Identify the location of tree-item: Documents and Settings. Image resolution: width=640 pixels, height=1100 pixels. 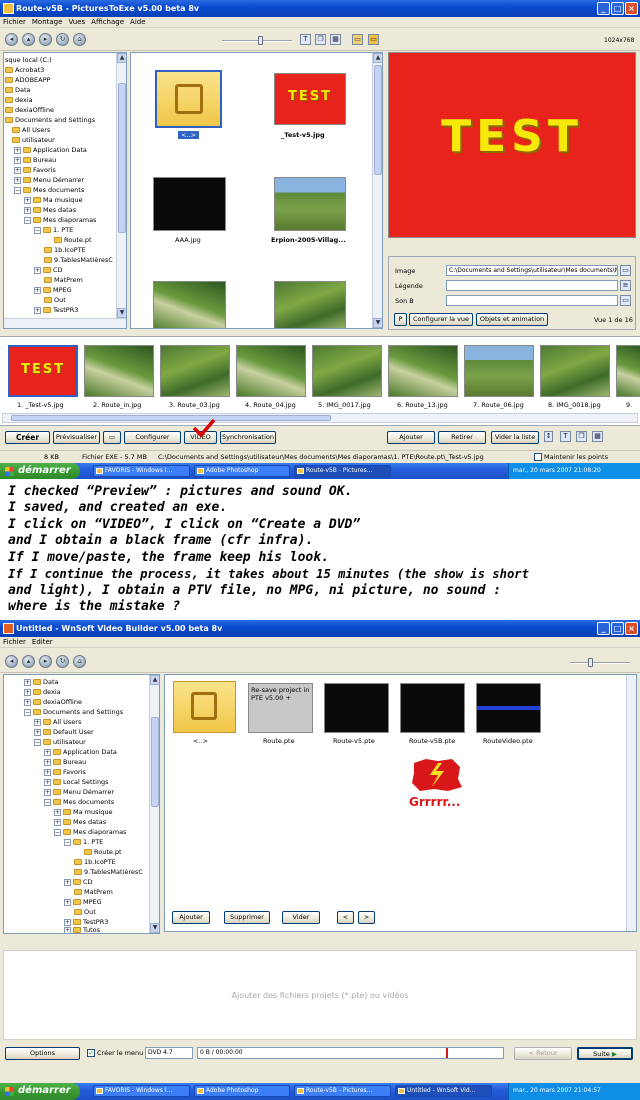
(50, 120).